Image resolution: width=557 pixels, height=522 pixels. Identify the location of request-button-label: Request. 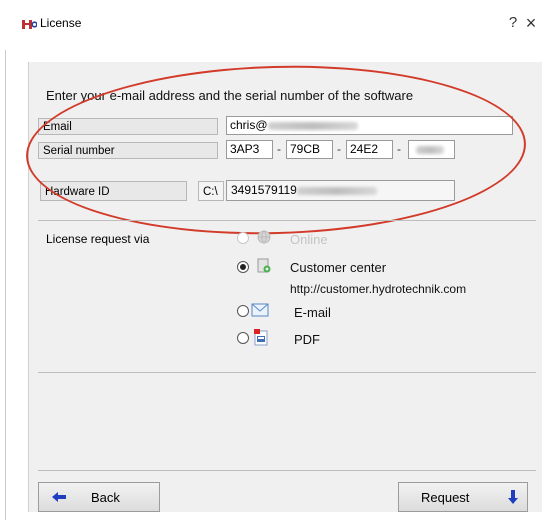
(445, 497).